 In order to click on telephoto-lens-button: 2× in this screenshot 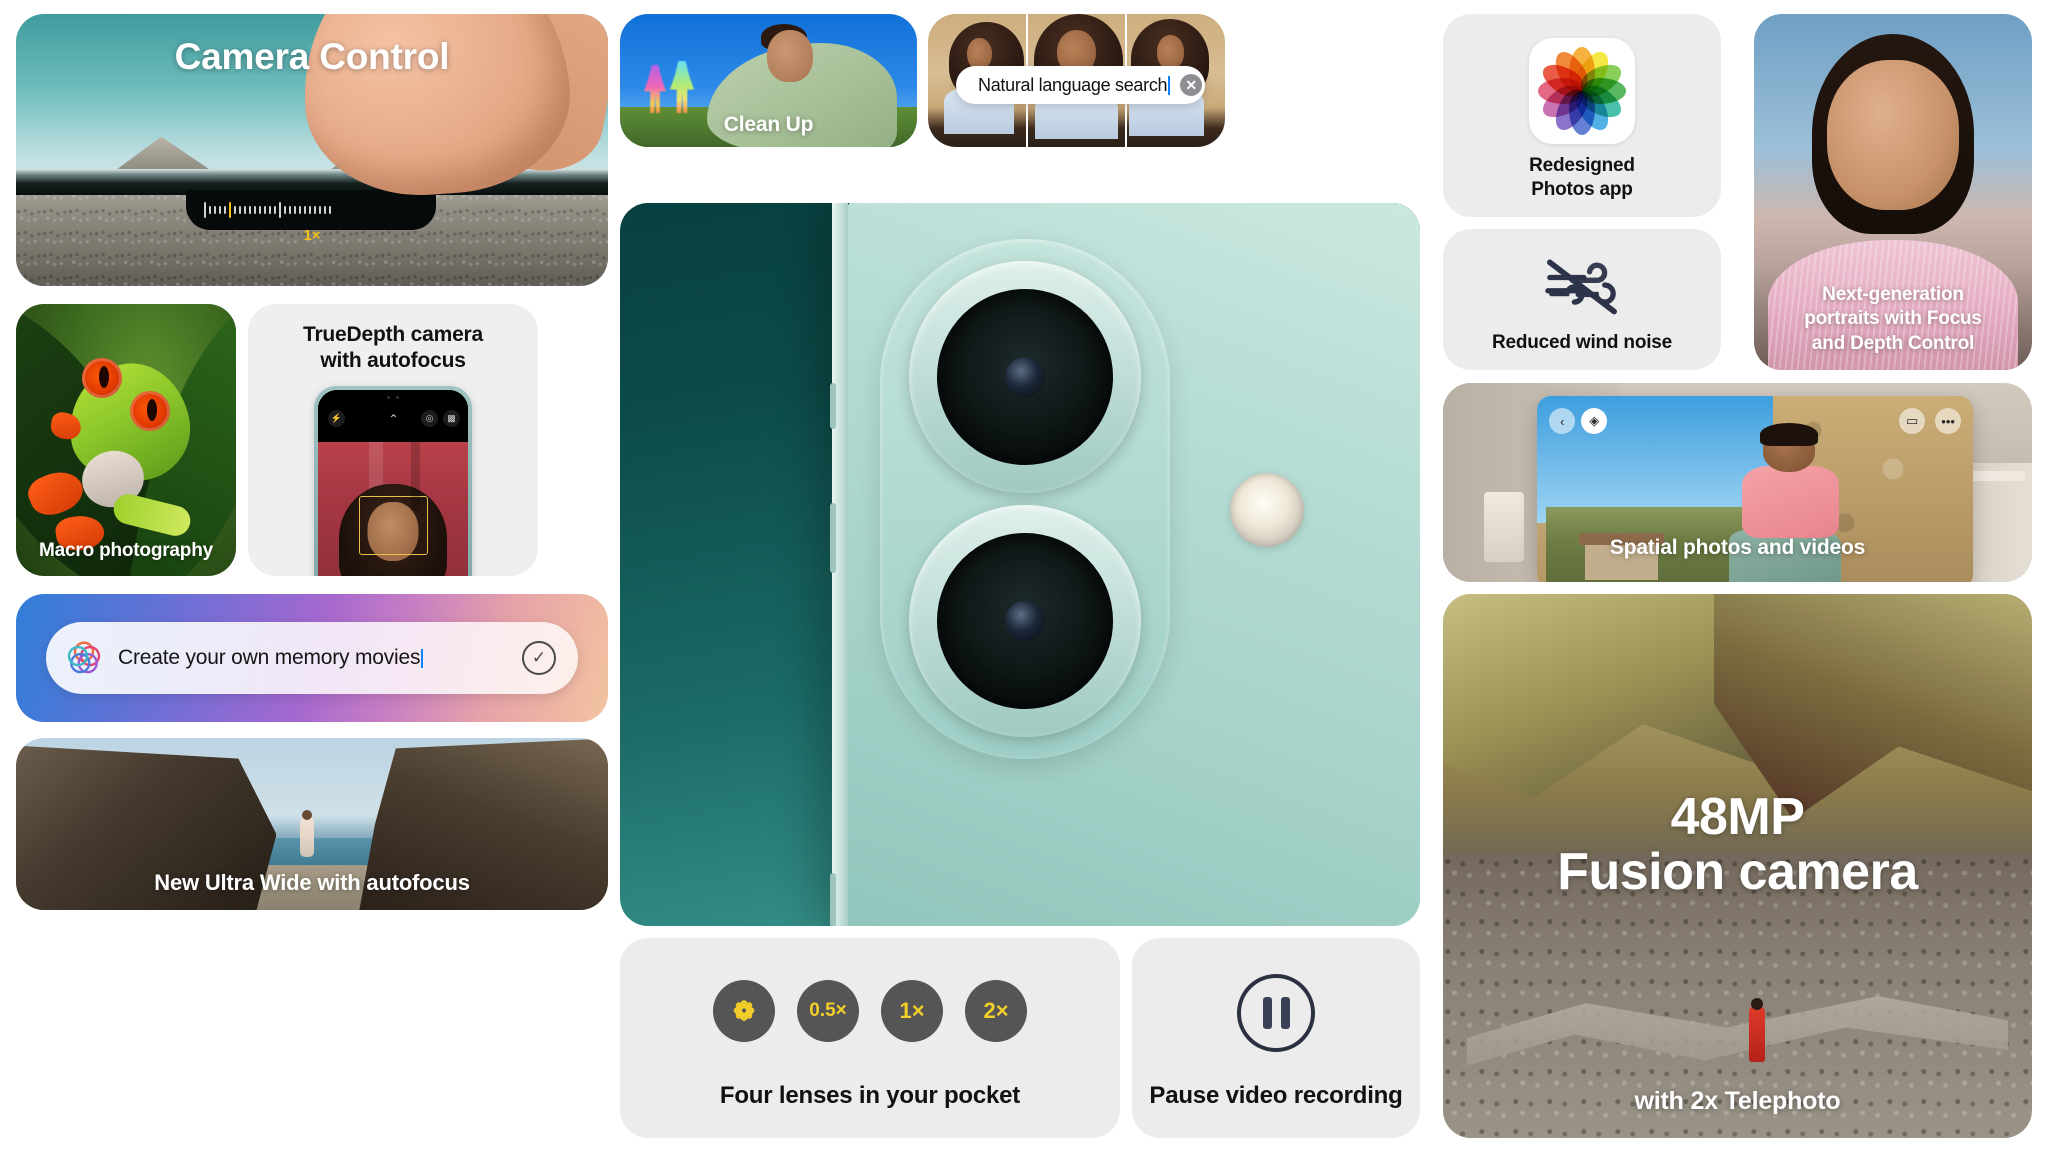, I will do `click(996, 1011)`.